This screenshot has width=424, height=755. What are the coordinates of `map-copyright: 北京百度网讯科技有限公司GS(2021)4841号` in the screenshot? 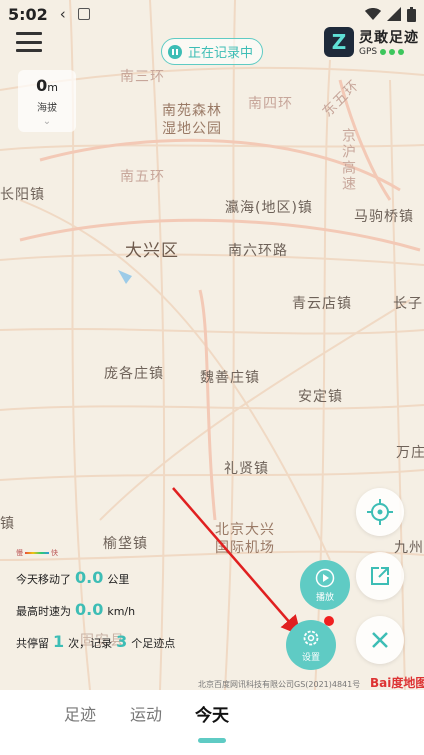 It's located at (279, 684).